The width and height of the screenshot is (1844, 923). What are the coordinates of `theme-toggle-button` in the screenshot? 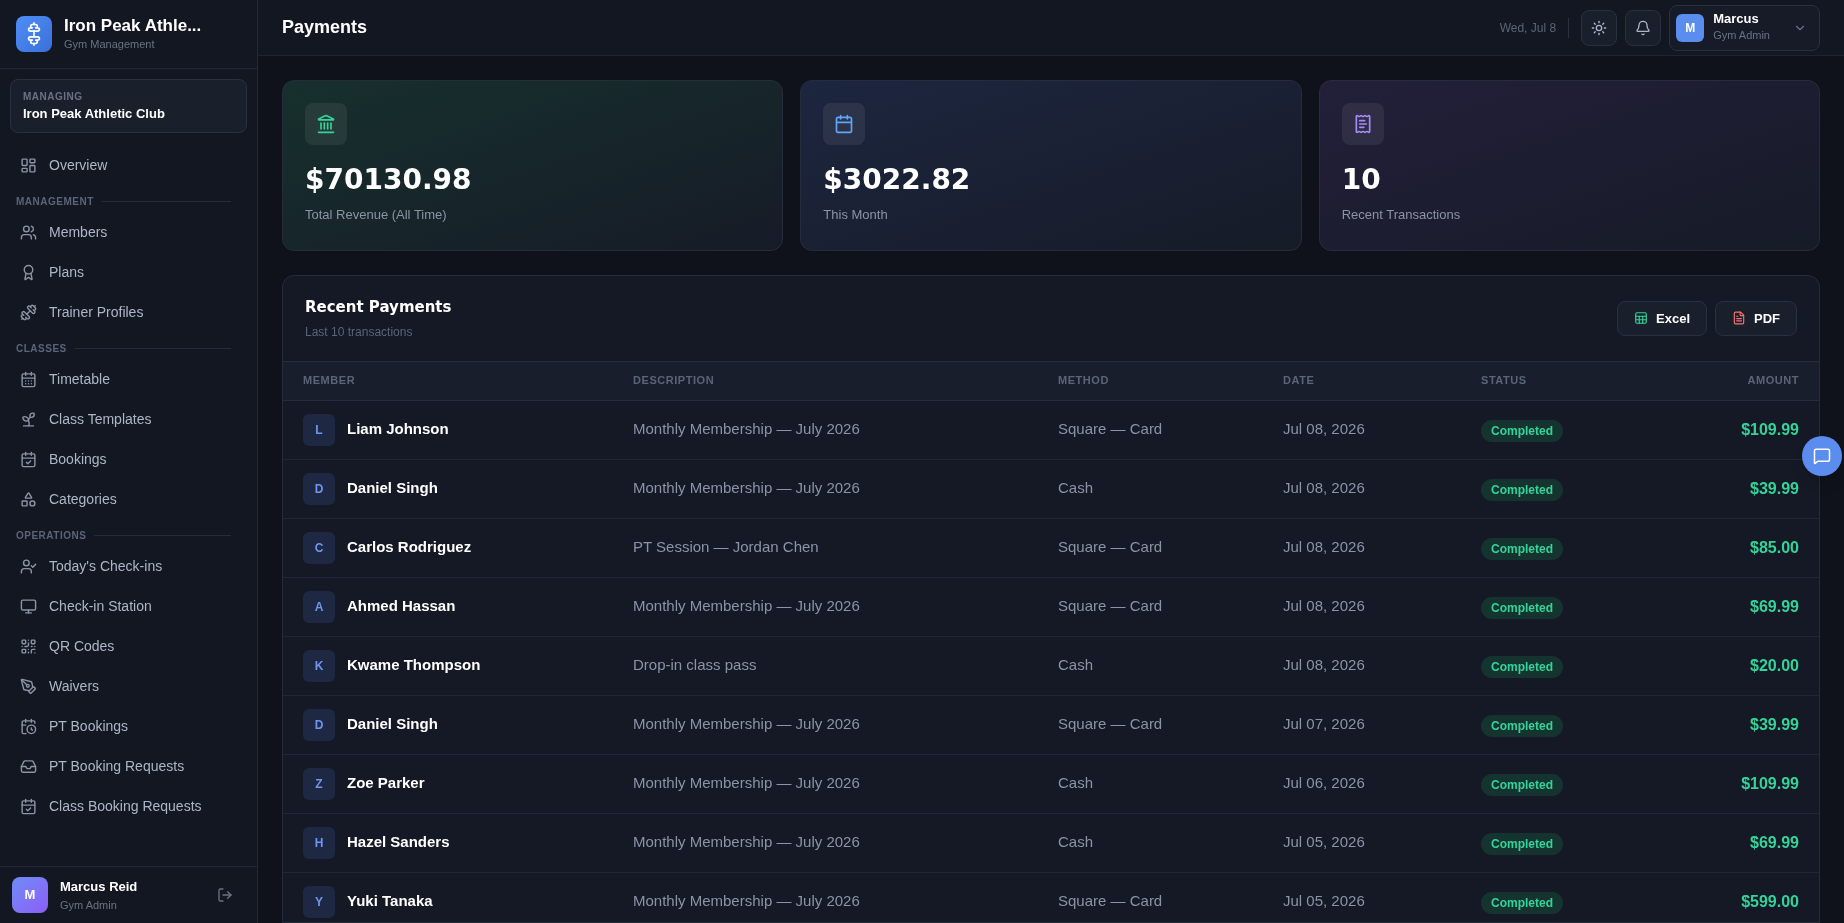 It's located at (1599, 27).